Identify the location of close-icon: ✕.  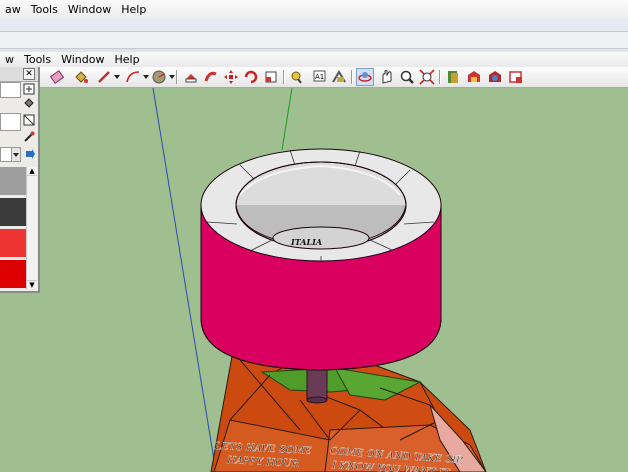
(29, 74).